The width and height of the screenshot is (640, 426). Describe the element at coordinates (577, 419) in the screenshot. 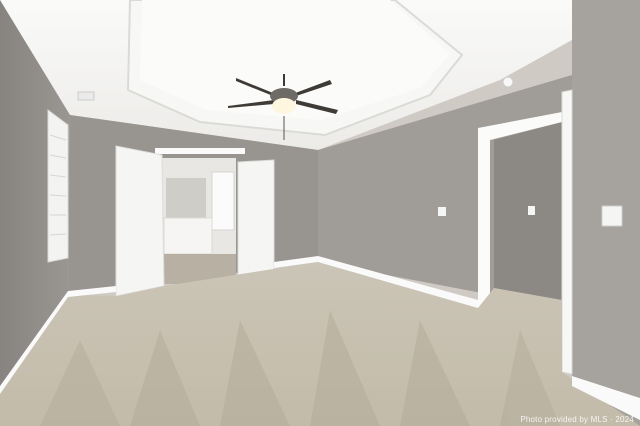

I see `watermark-text: Photo provided by MLS · 2024` at that location.